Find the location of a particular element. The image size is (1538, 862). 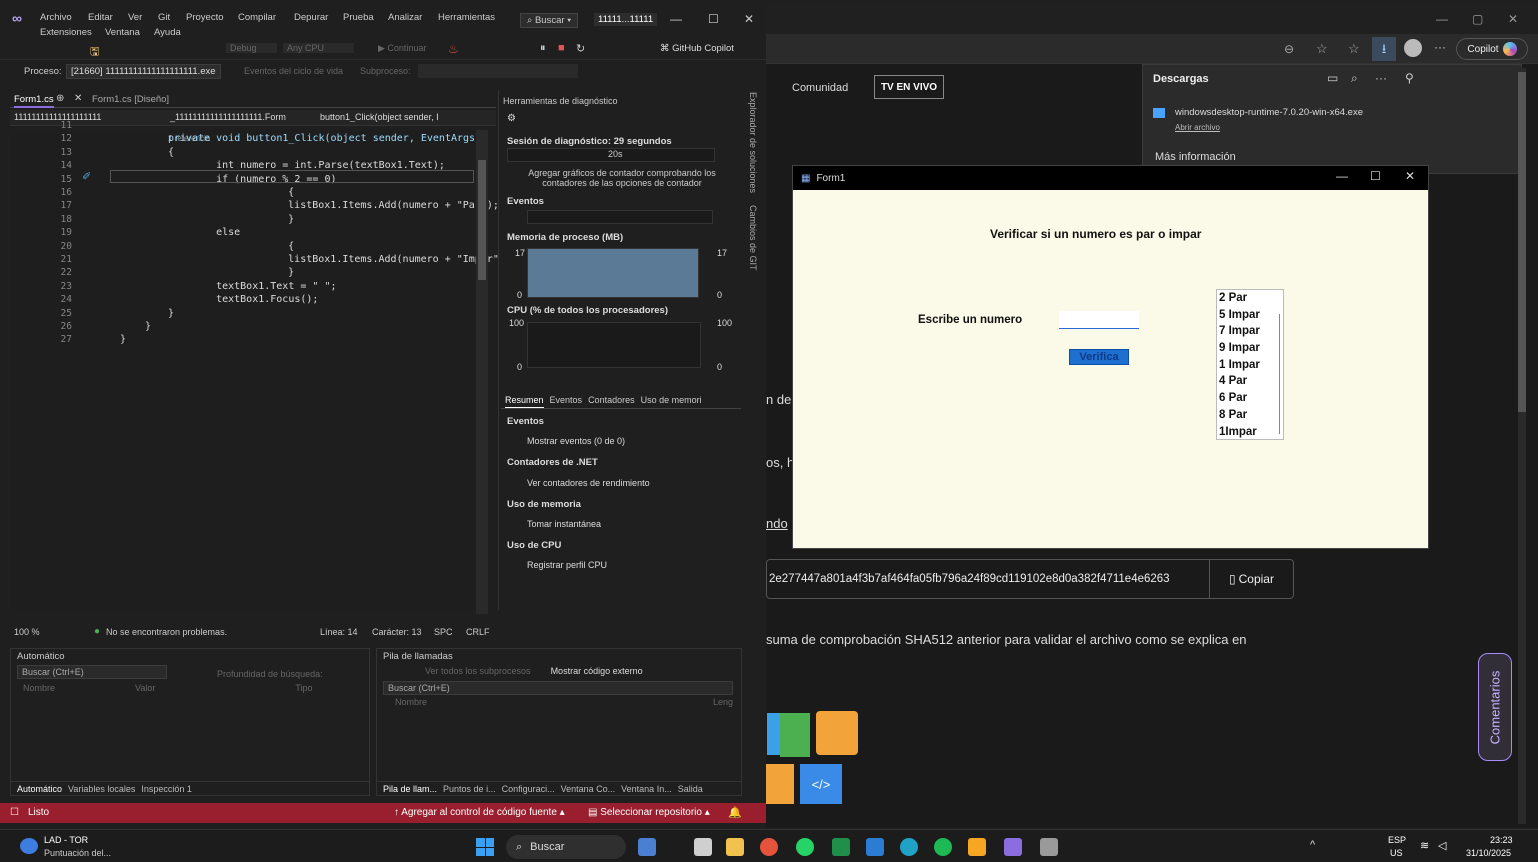

problems-status: No se encontraron problemas. is located at coordinates (166, 632).